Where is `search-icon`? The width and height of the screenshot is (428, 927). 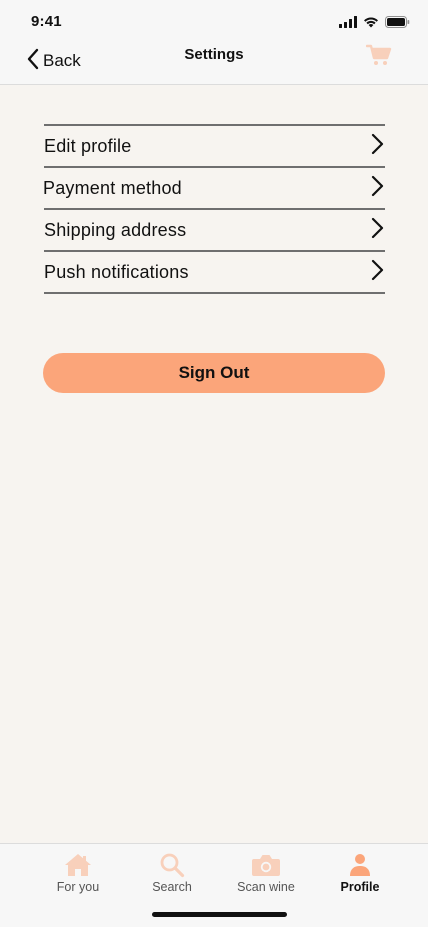 search-icon is located at coordinates (172, 865).